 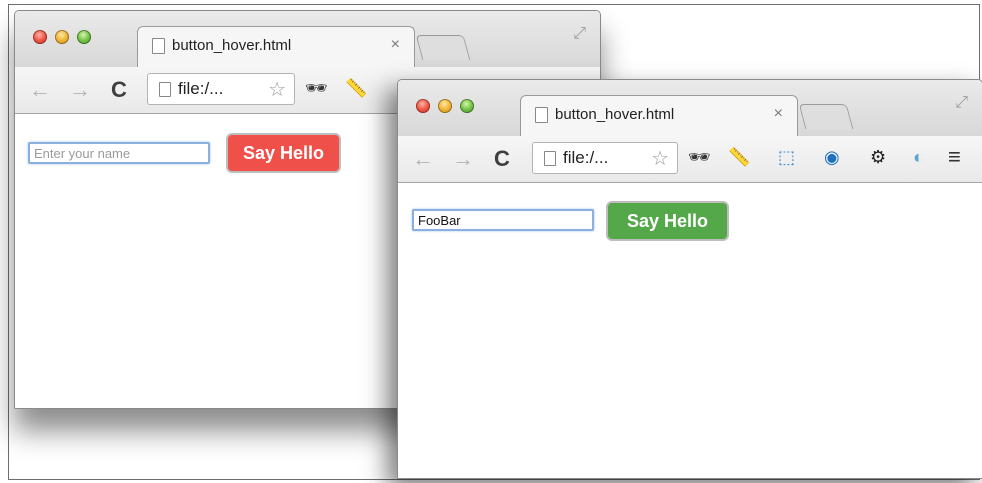 What do you see at coordinates (954, 157) in the screenshot?
I see `menu-icon: ≡` at bounding box center [954, 157].